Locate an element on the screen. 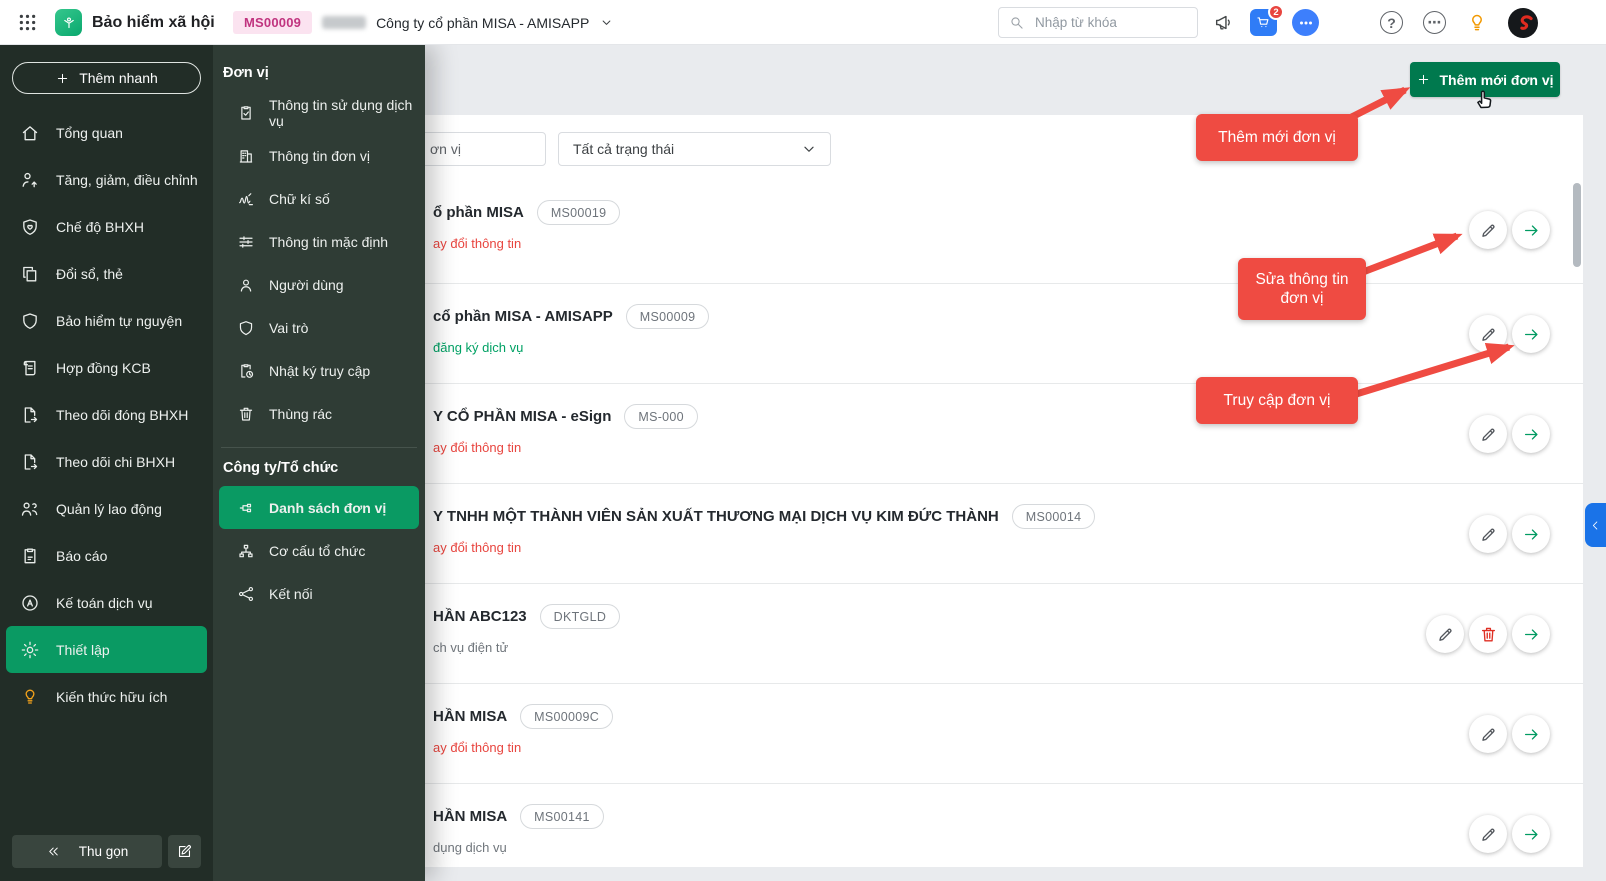  callout-access-unit: Truy cập đơn vị is located at coordinates (1277, 400).